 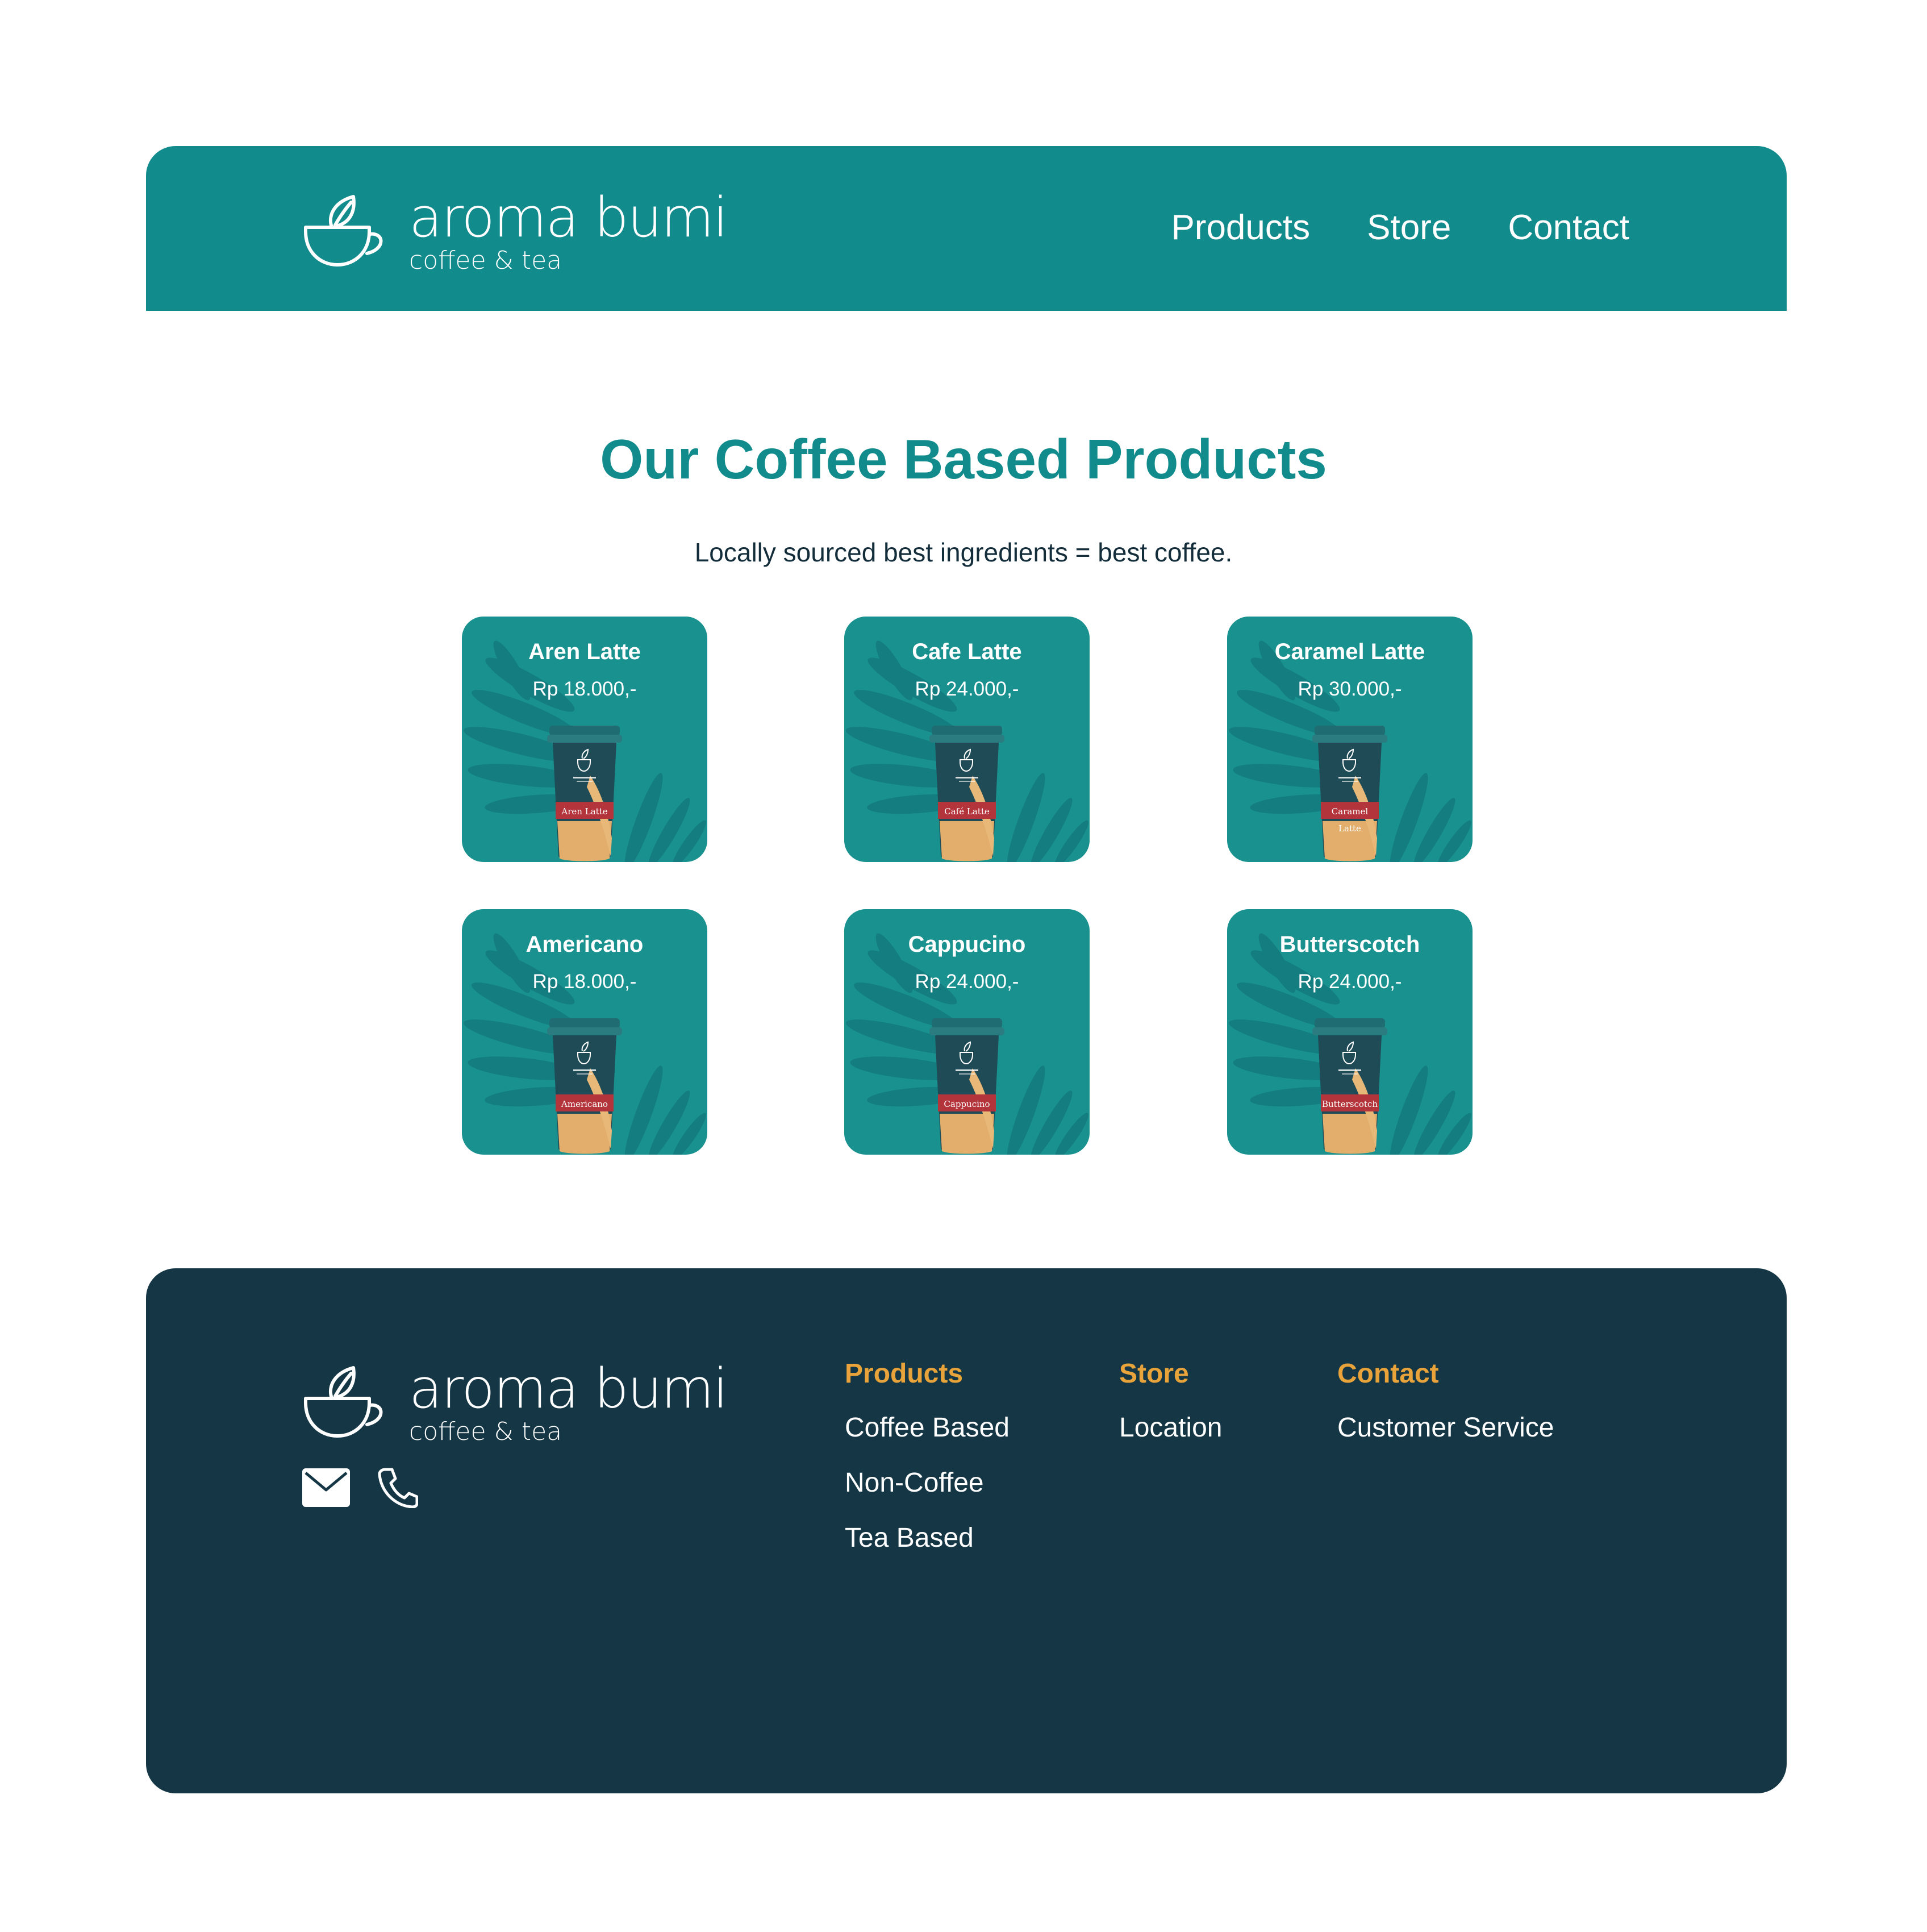 What do you see at coordinates (927, 1482) in the screenshot?
I see `footer-link-non-coffee: Non-Coffee` at bounding box center [927, 1482].